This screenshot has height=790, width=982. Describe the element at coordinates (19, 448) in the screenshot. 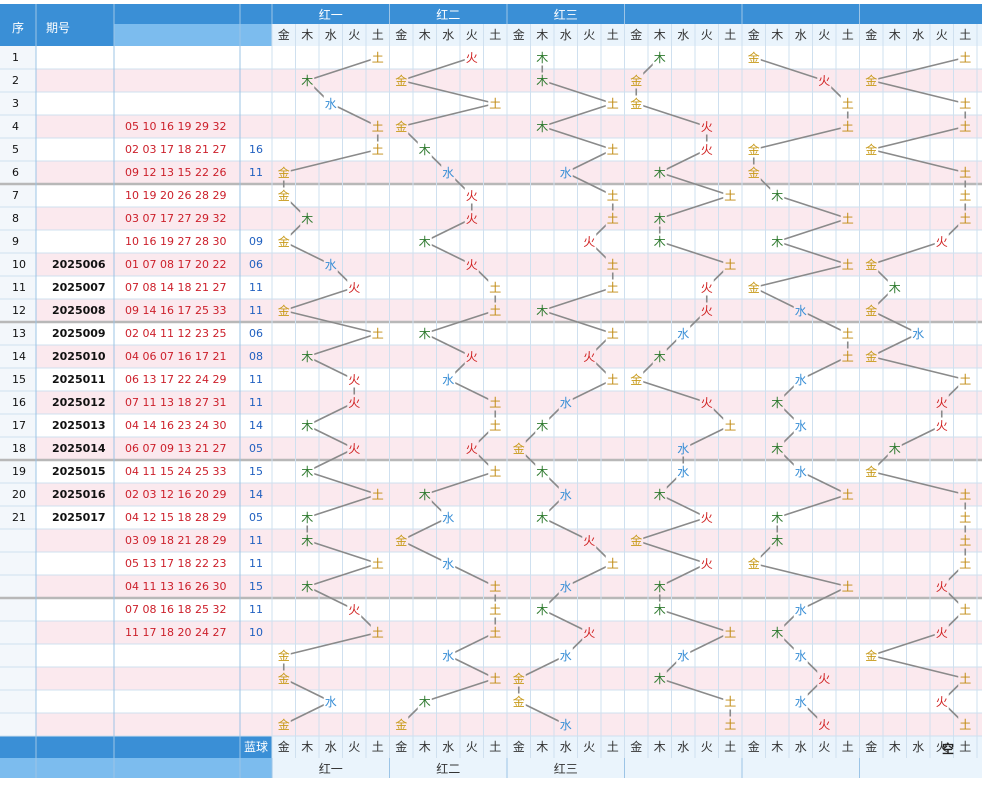

I see `row-seq: 18` at that location.